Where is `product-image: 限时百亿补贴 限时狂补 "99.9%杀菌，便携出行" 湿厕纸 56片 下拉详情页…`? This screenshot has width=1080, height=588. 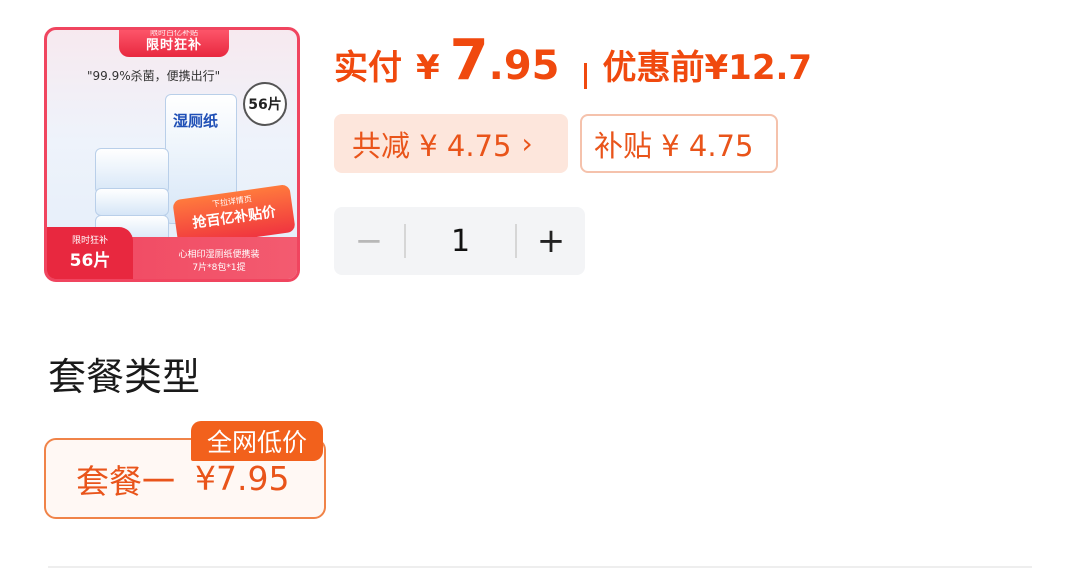
product-image: 限时百亿补贴 限时狂补 "99.9%杀菌，便携出行" 湿厕纸 56片 下拉详情页… is located at coordinates (172, 154).